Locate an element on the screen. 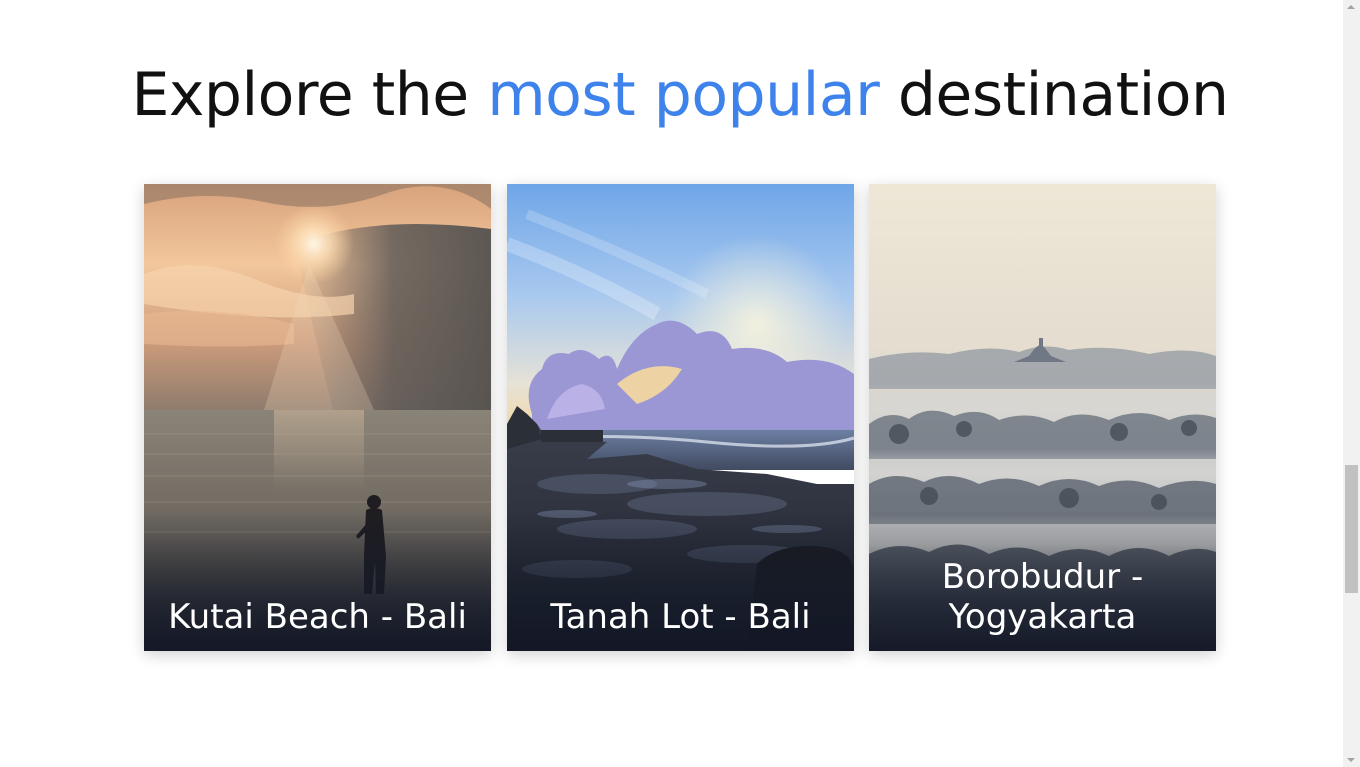  scroll-up-arrow-icon is located at coordinates (1351, 7).